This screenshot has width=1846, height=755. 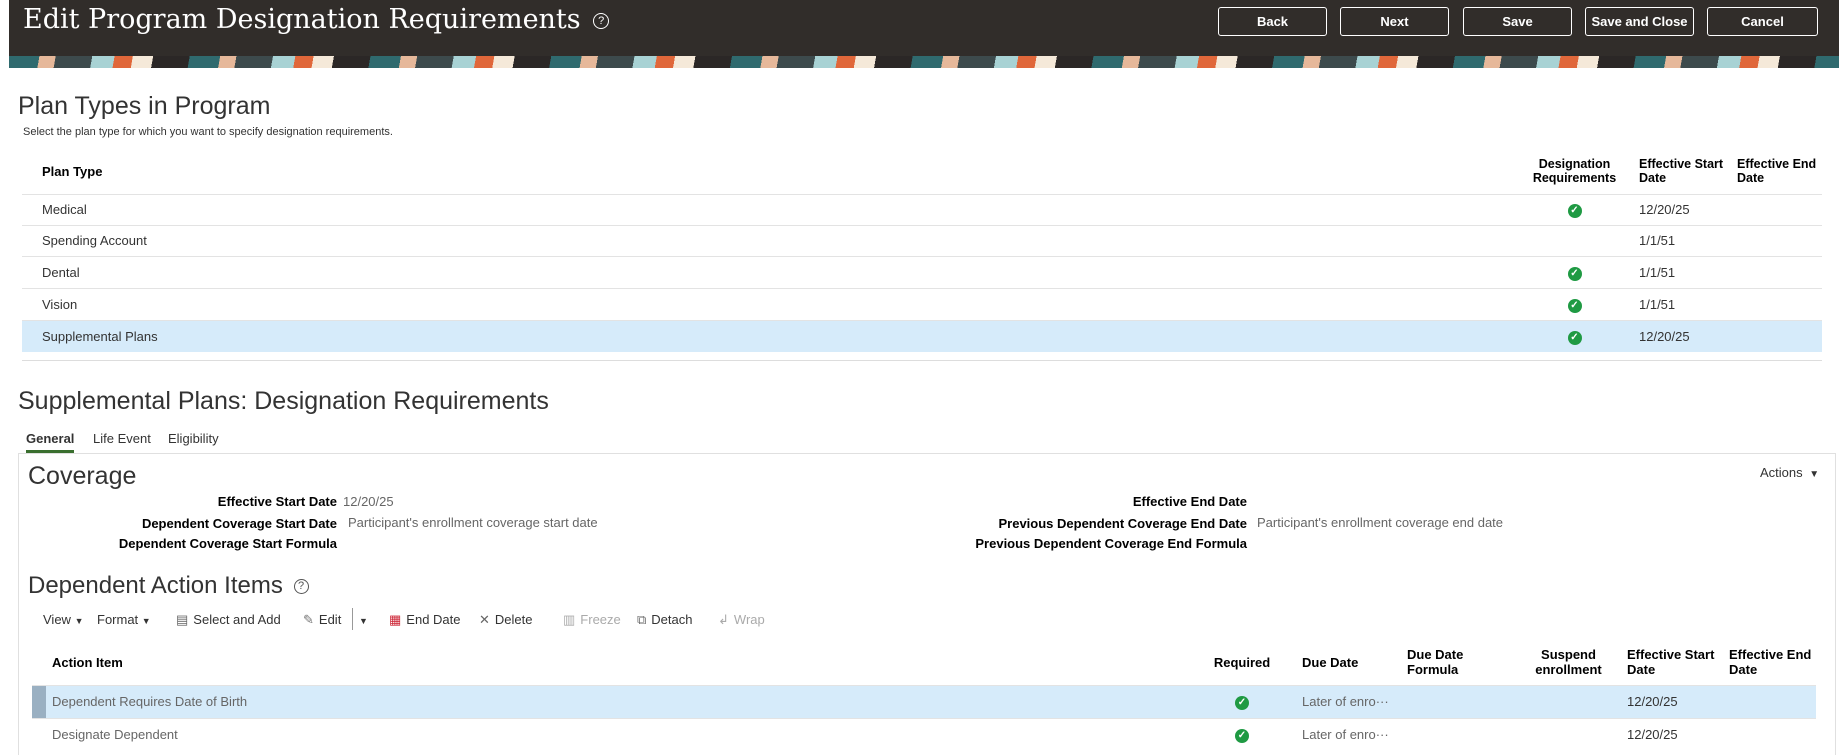 I want to click on view-menu-label: View, so click(x=57, y=619).